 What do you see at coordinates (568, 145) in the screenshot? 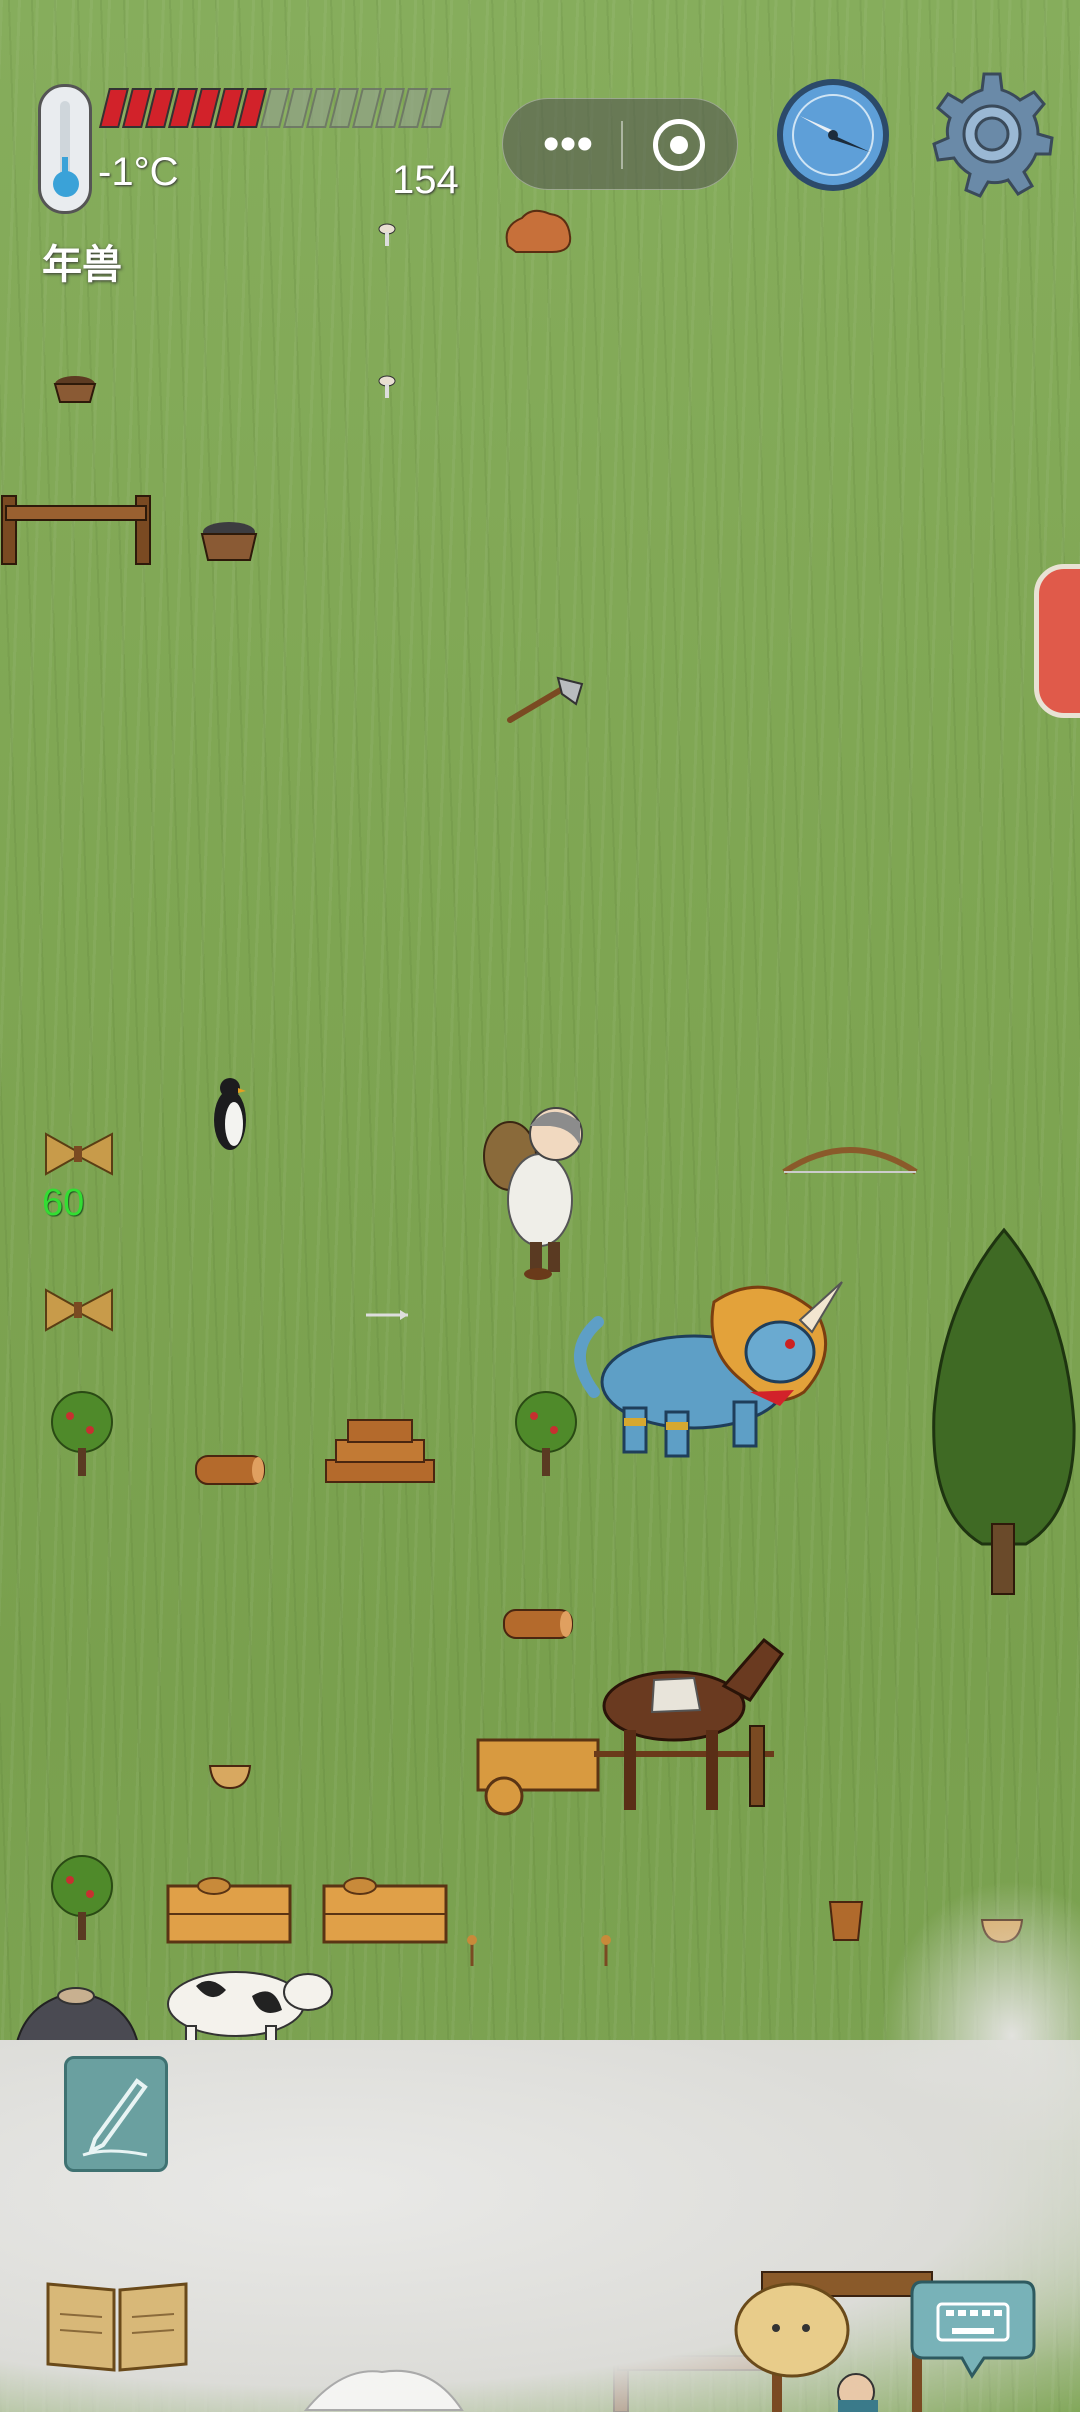
I see `more-dots-icon: •••` at bounding box center [568, 145].